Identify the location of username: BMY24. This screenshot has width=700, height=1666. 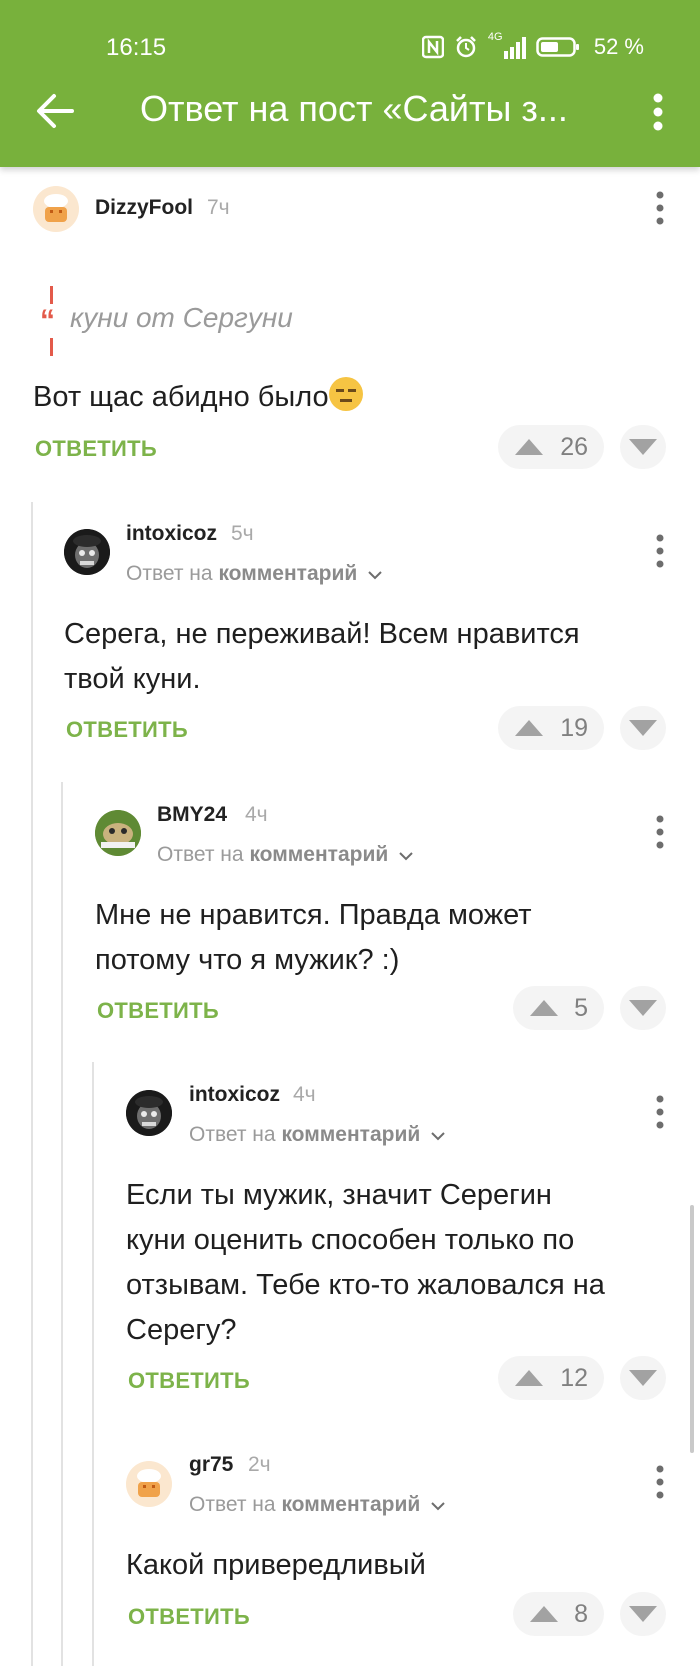
(192, 815).